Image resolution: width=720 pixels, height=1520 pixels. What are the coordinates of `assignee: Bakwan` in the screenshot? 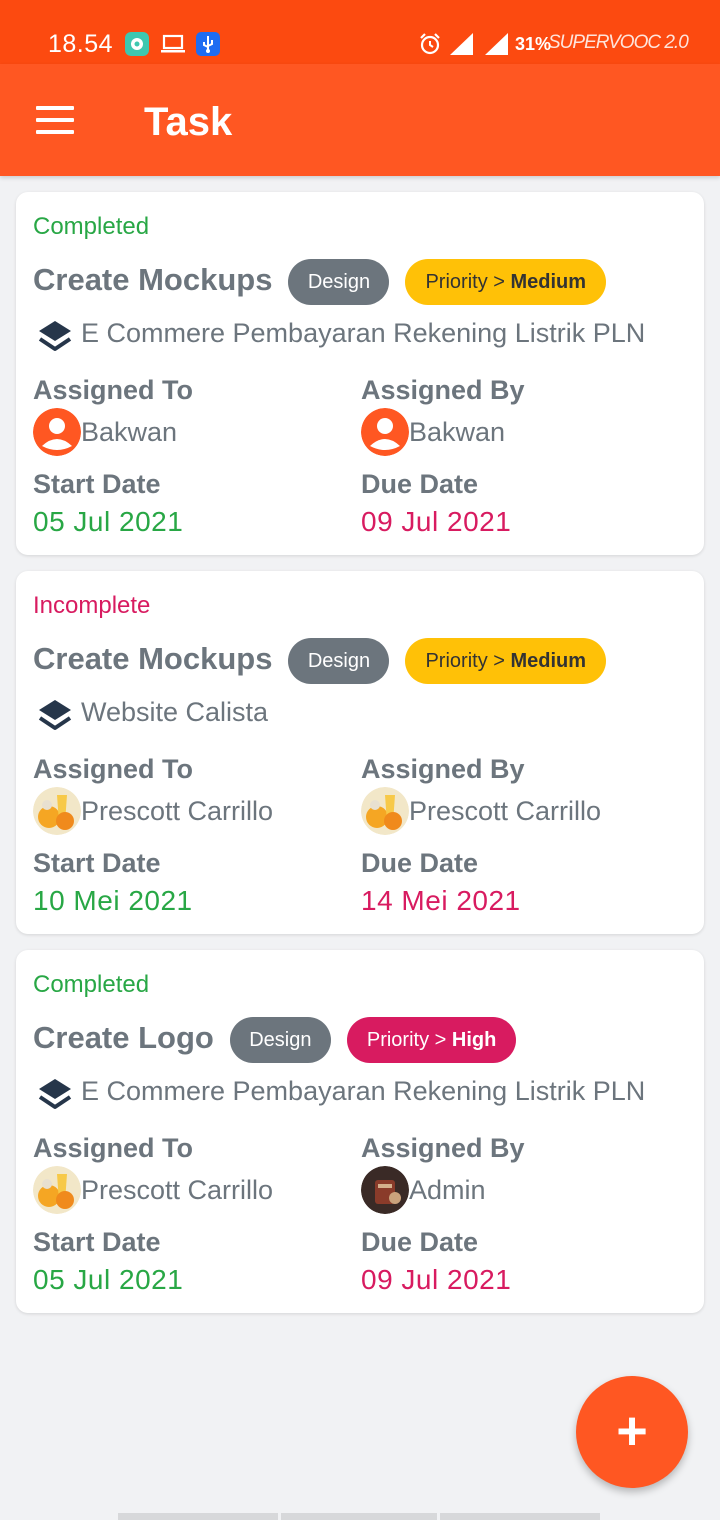 It's located at (105, 432).